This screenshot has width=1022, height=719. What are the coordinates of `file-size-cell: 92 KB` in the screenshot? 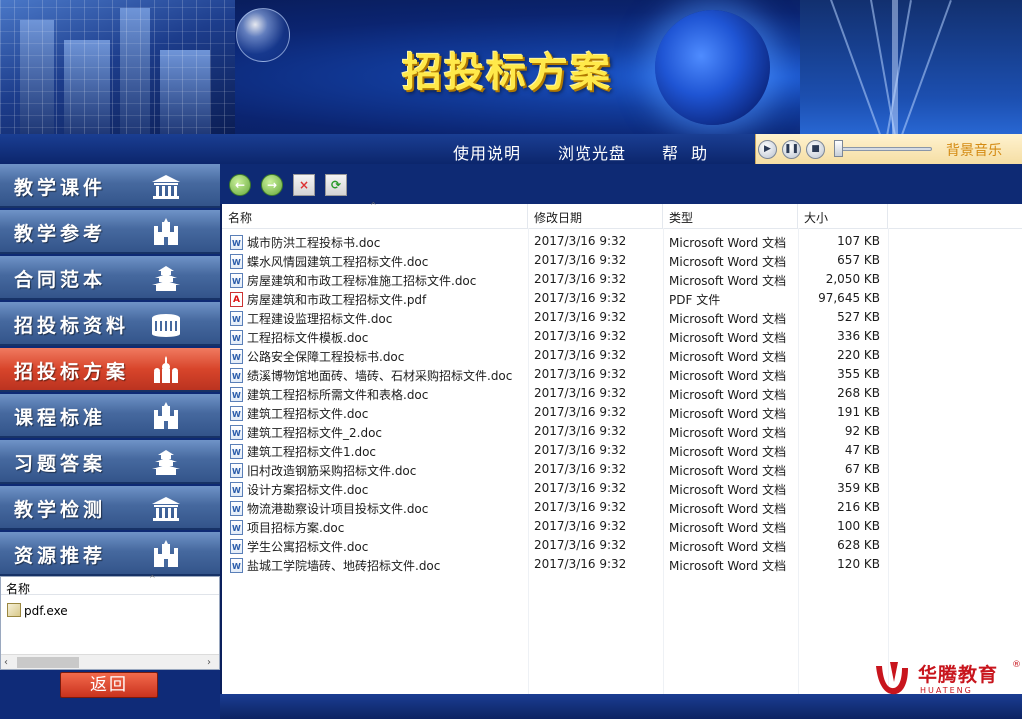 It's located at (862, 431).